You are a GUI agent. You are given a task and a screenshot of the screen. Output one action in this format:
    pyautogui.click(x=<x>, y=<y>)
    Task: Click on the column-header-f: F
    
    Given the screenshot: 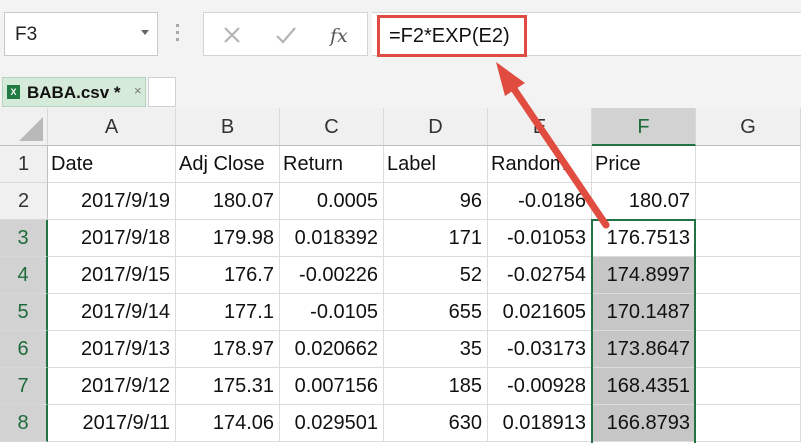 What is the action you would take?
    pyautogui.click(x=644, y=127)
    